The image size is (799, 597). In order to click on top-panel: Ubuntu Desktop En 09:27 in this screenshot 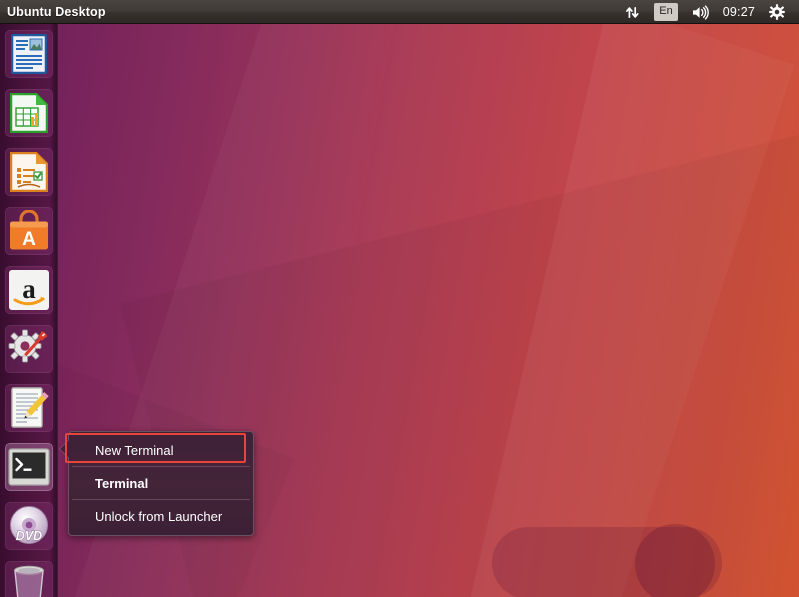, I will do `click(399, 12)`.